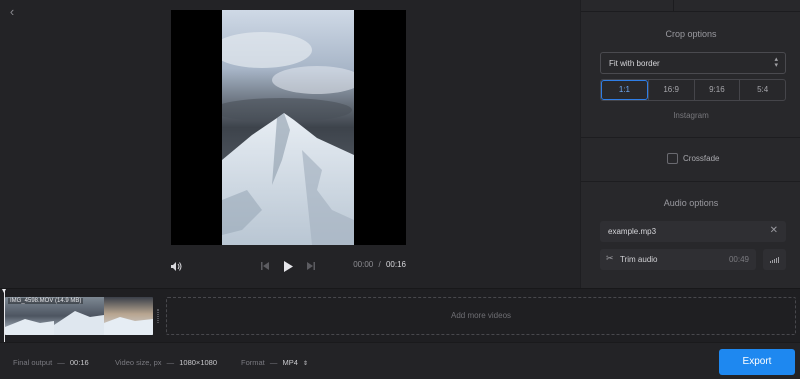  Describe the element at coordinates (693, 231) in the screenshot. I see `audio-file-field: example.mp3 ✕` at that location.